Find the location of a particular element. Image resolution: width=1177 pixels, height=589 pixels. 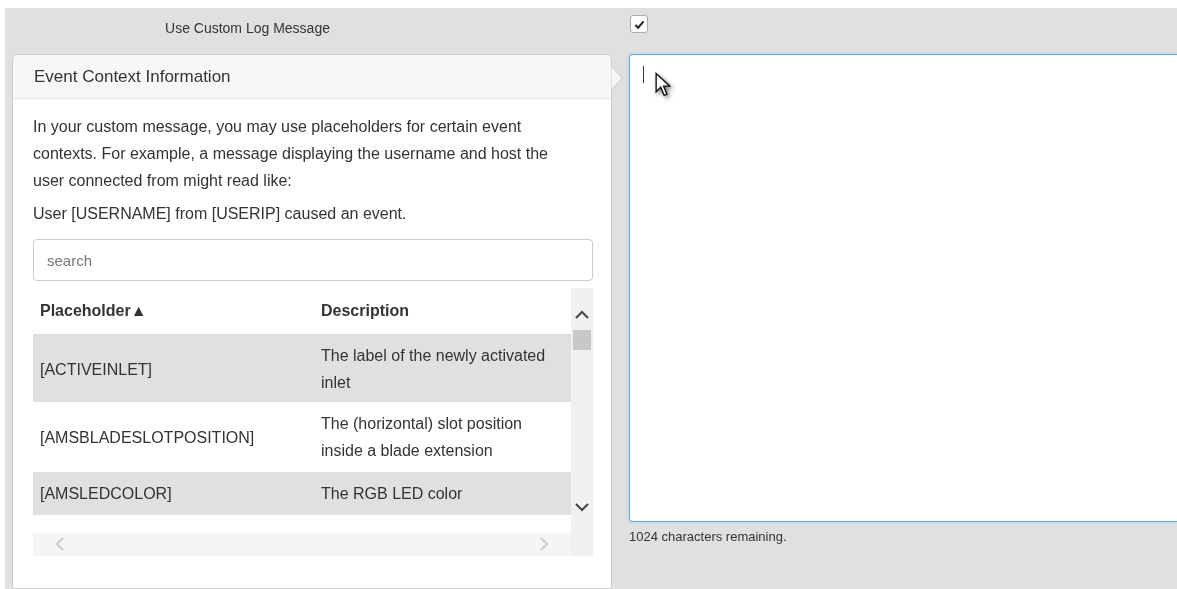

table-cell: The label of the newly activated inlet is located at coordinates (442, 369).